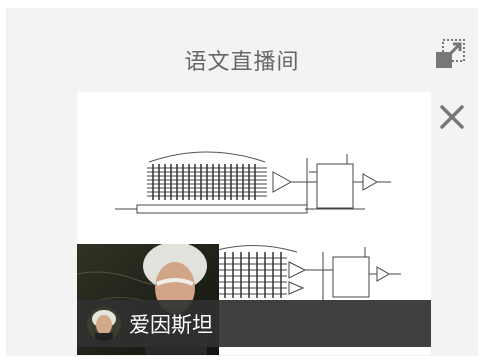  I want to click on room-title: 语文直播间, so click(242, 62).